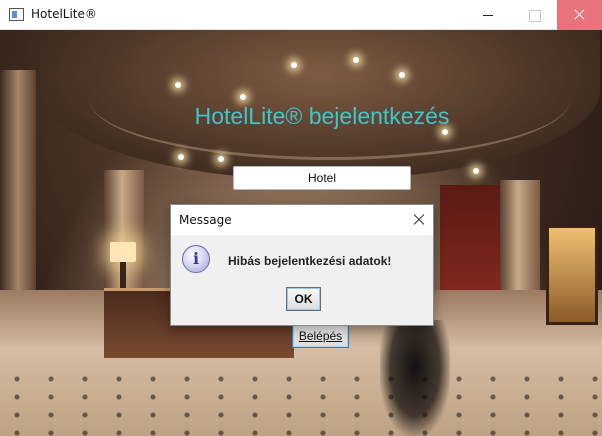 The width and height of the screenshot is (602, 436). I want to click on dialog-title: Message, so click(205, 220).